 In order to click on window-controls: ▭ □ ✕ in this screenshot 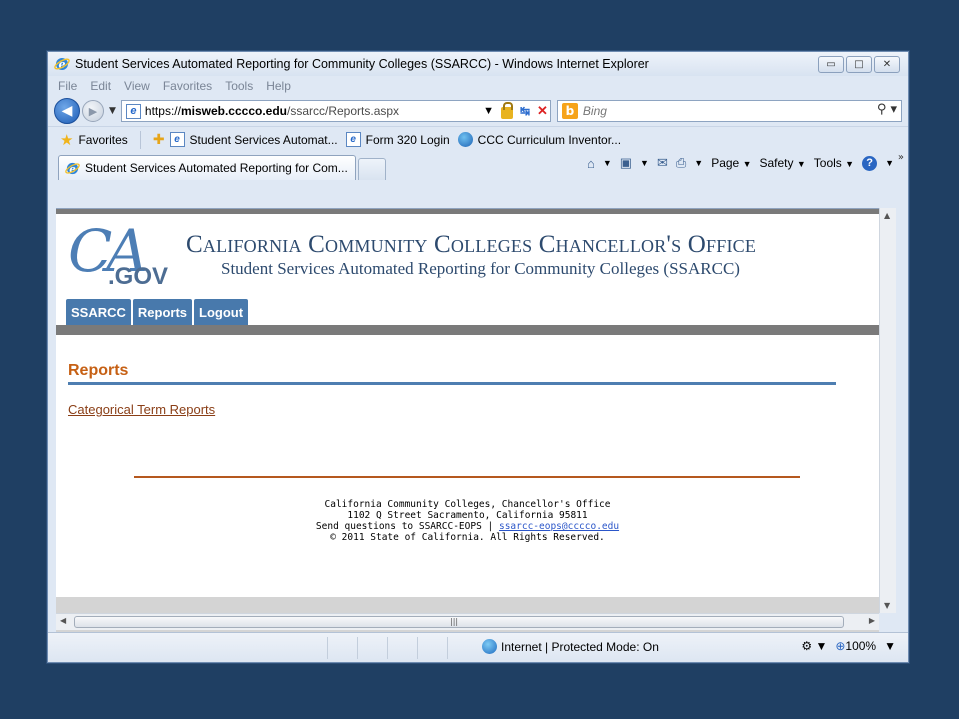, I will do `click(859, 64)`.